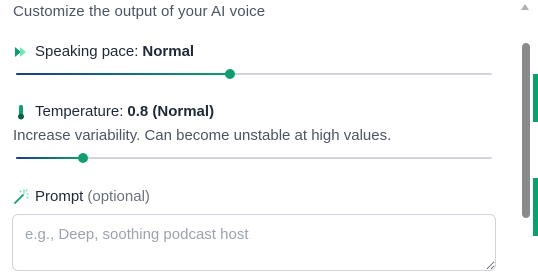 Image resolution: width=538 pixels, height=274 pixels. Describe the element at coordinates (59, 196) in the screenshot. I see `prompt-label: Prompt` at that location.